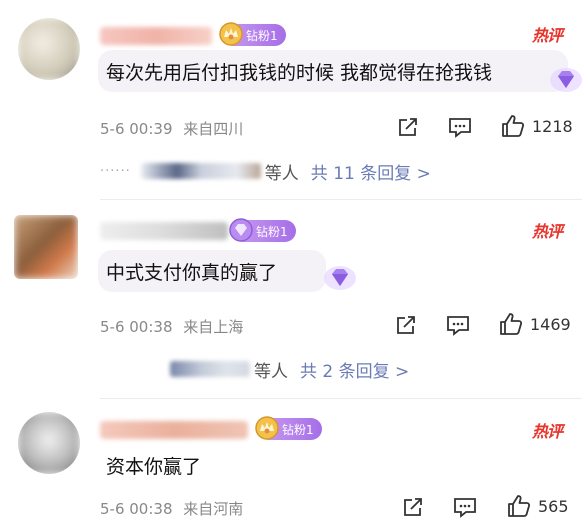  Describe the element at coordinates (552, 126) in the screenshot. I see `like-count: 1218` at that location.